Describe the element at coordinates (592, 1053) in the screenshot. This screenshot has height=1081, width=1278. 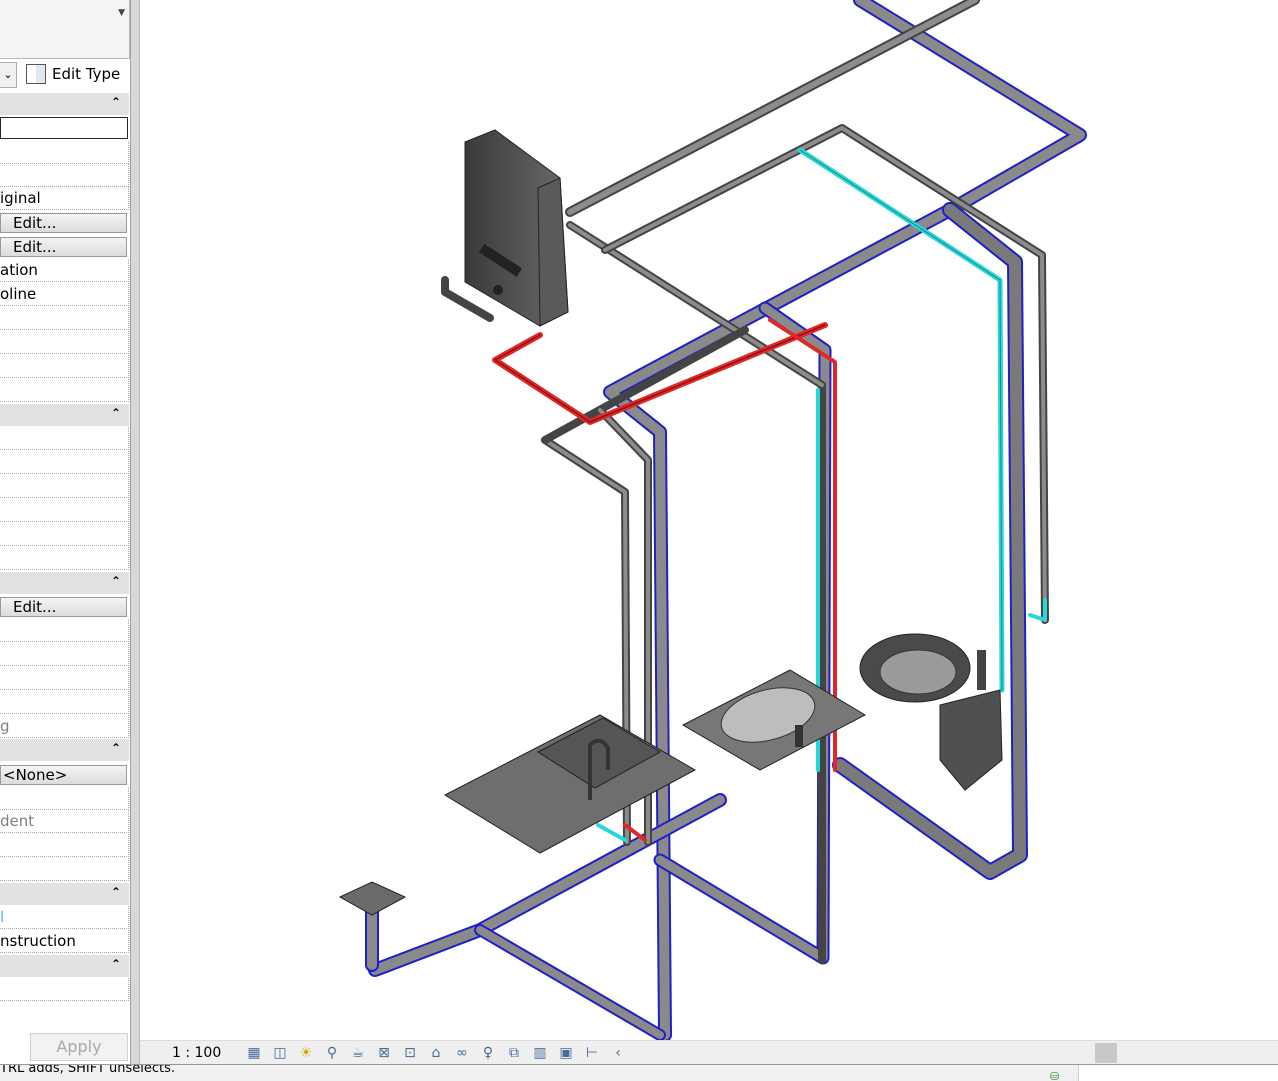
I see `constraints-icon: ⊢` at that location.